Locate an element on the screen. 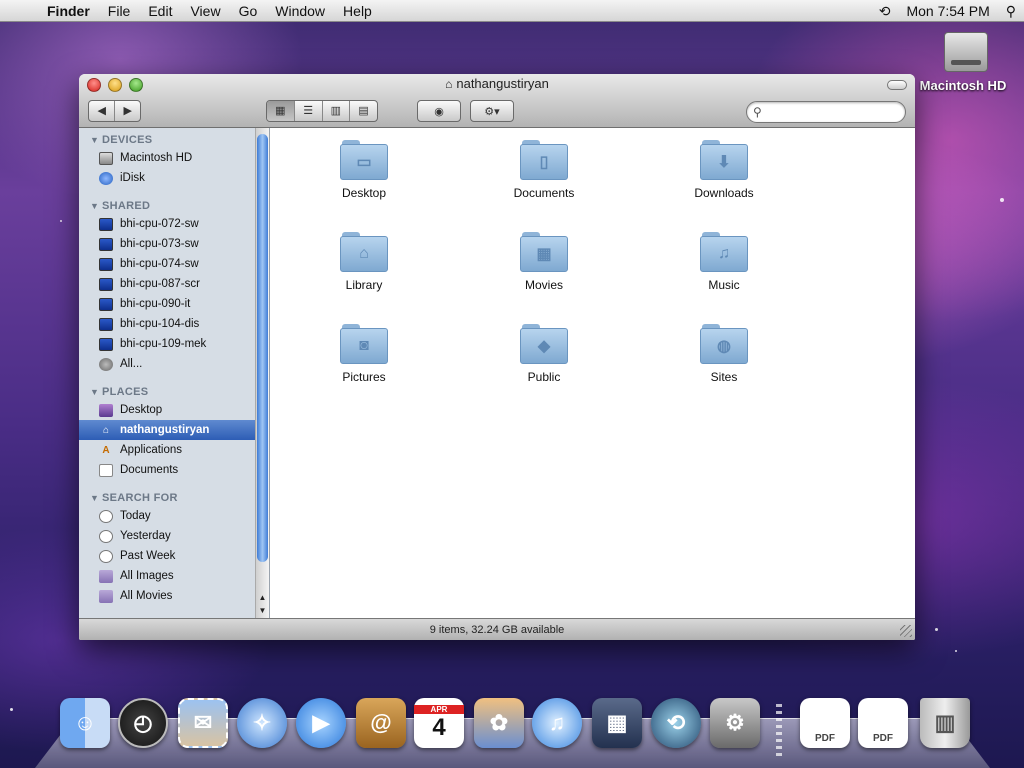 The image size is (1024, 768). folder-icon: ▦ is located at coordinates (544, 252).